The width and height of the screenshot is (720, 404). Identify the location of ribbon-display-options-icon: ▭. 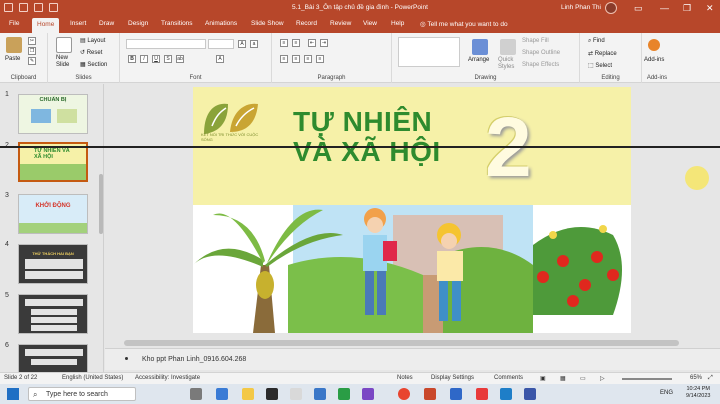
(638, 8).